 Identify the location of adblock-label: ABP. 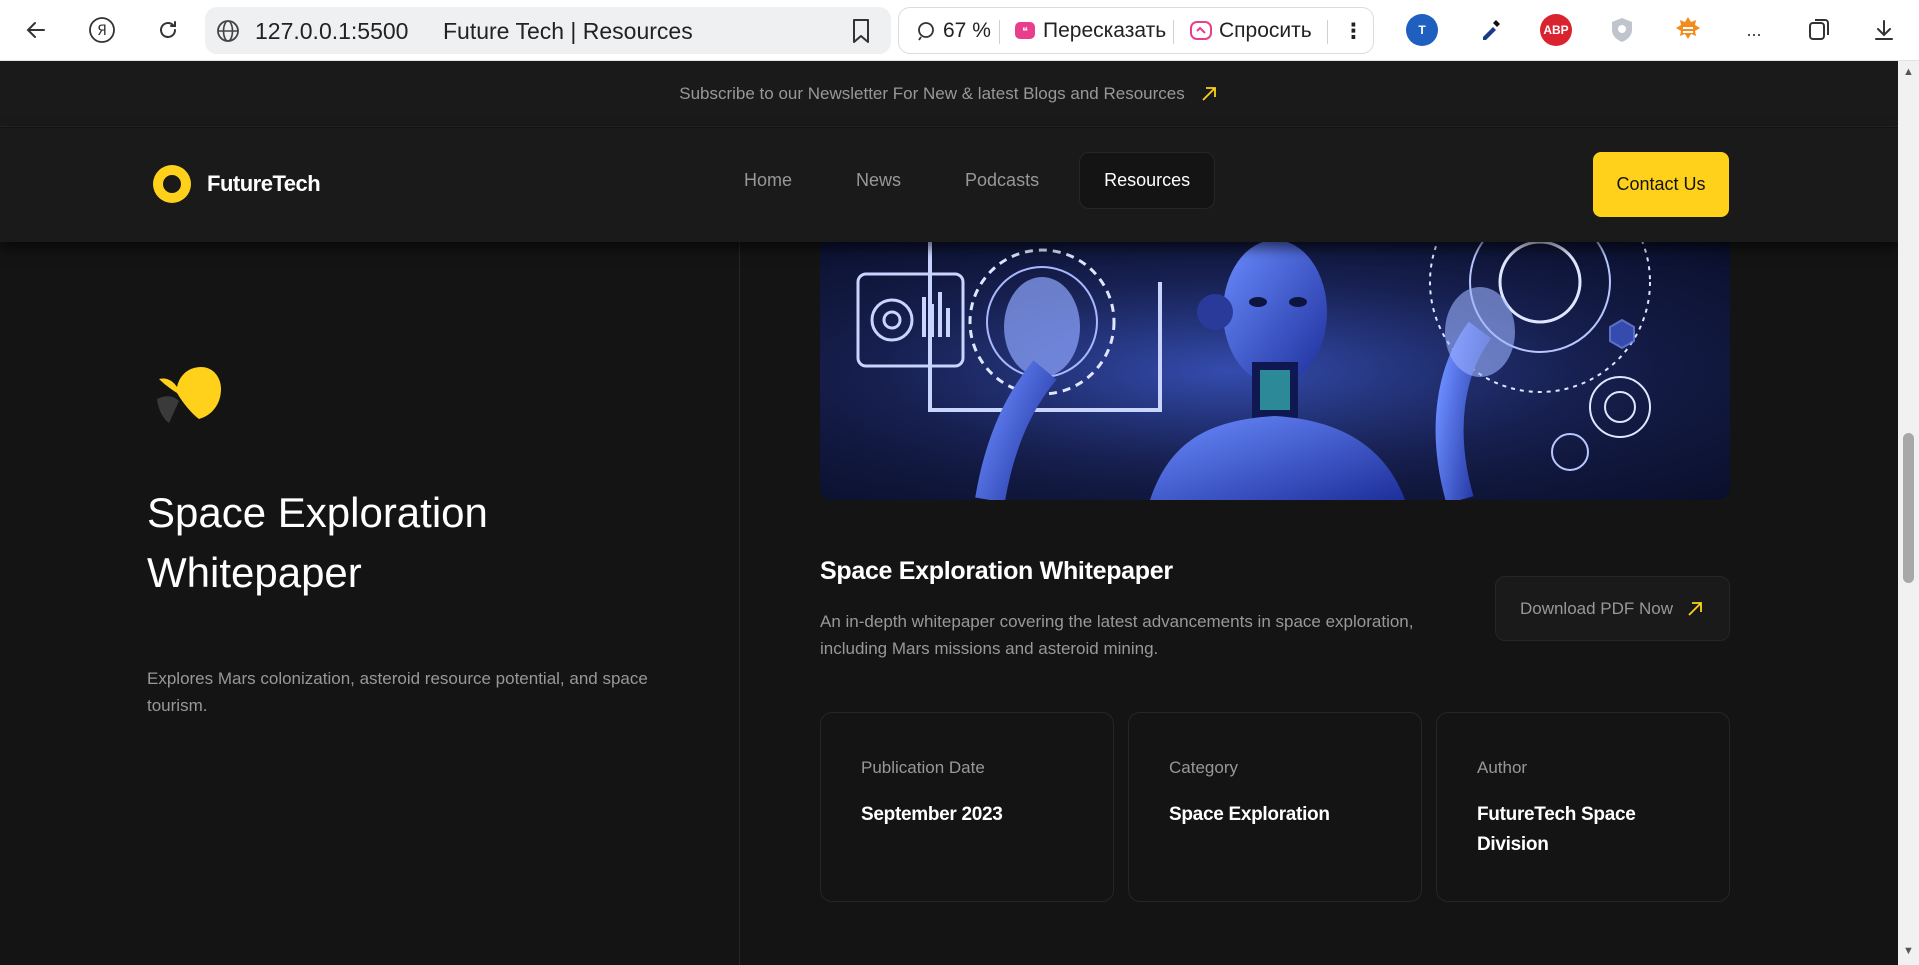
(1556, 30).